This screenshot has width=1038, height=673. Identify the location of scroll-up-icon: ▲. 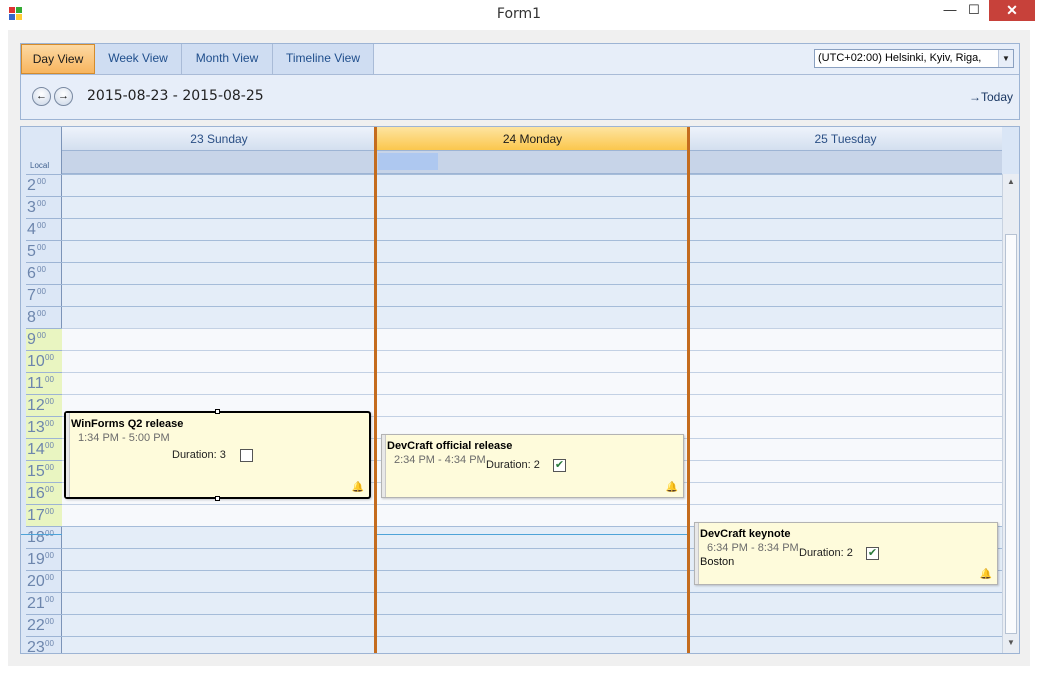
(1011, 182).